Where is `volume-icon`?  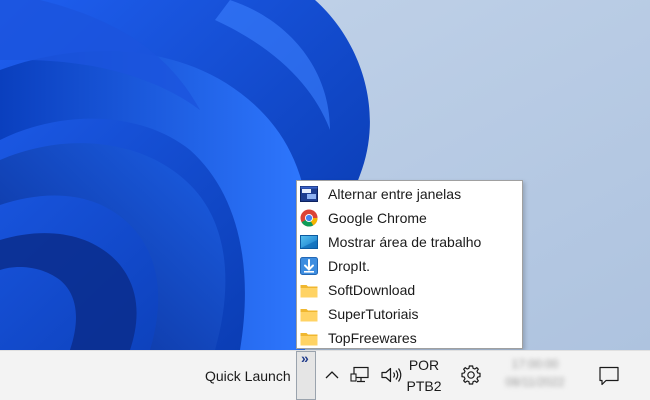
volume-icon is located at coordinates (391, 375).